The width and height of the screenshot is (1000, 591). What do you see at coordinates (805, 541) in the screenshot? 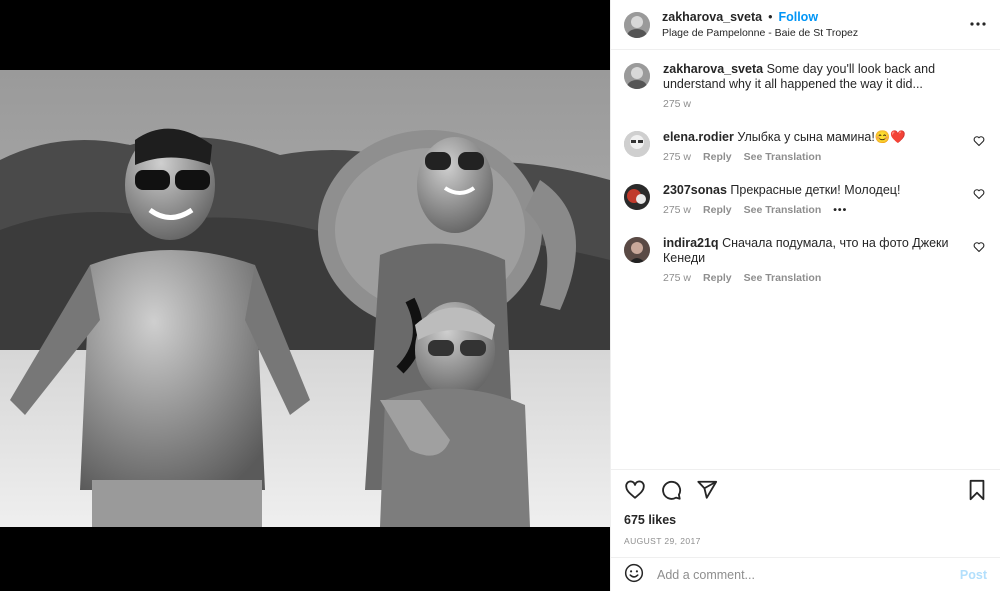
I see `post-date: AUGUST 29, 2017` at bounding box center [805, 541].